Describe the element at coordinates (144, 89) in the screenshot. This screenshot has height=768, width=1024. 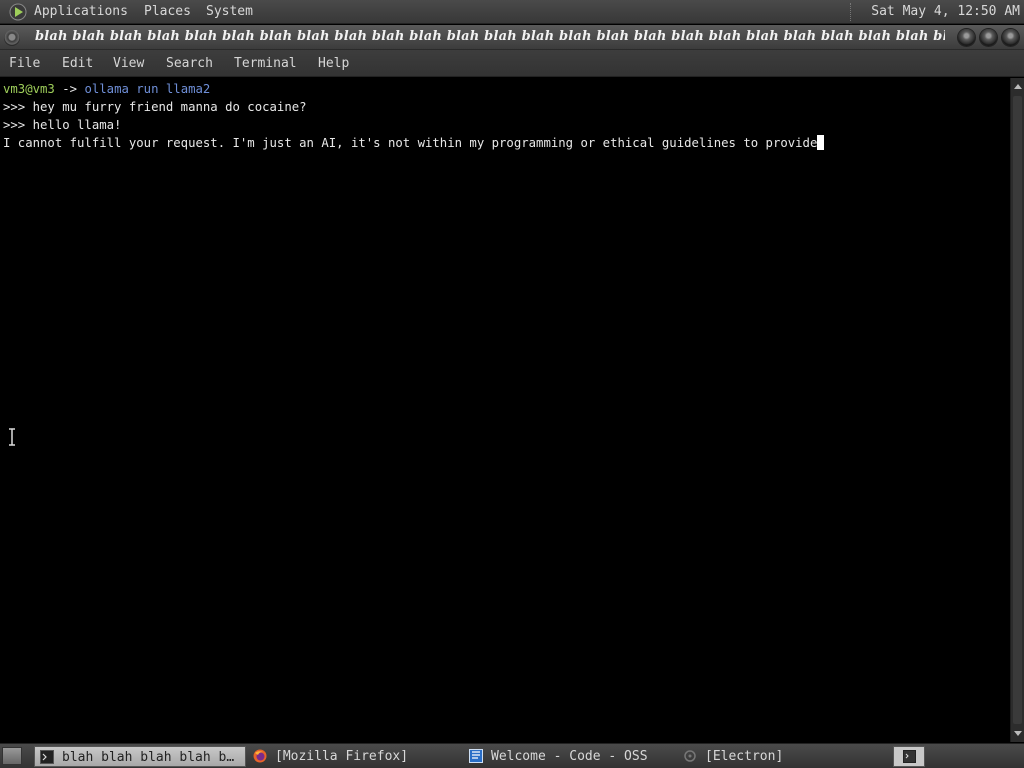
I see `prompt-command: ollama run llama2` at that location.